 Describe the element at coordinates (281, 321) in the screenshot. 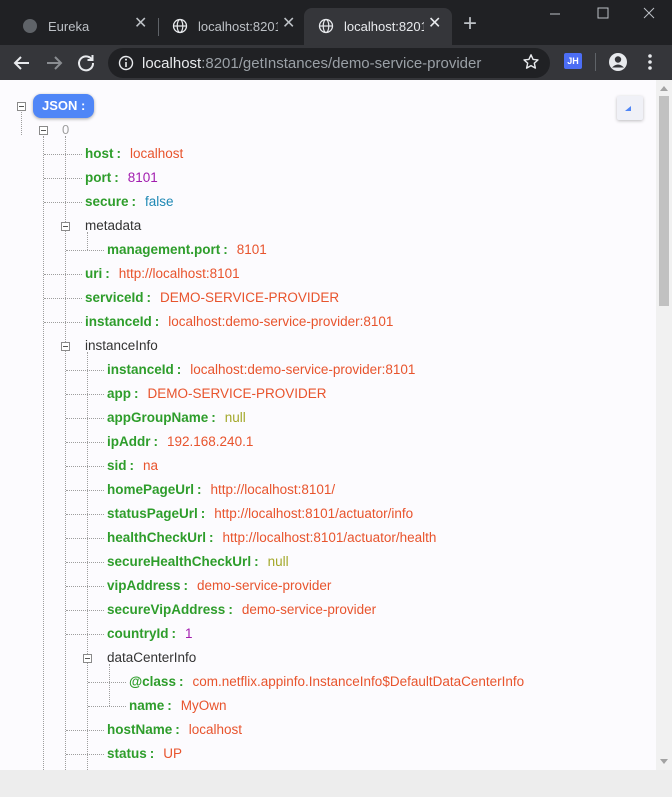

I see `json-value: localhost:demo-service-provider:8101` at that location.